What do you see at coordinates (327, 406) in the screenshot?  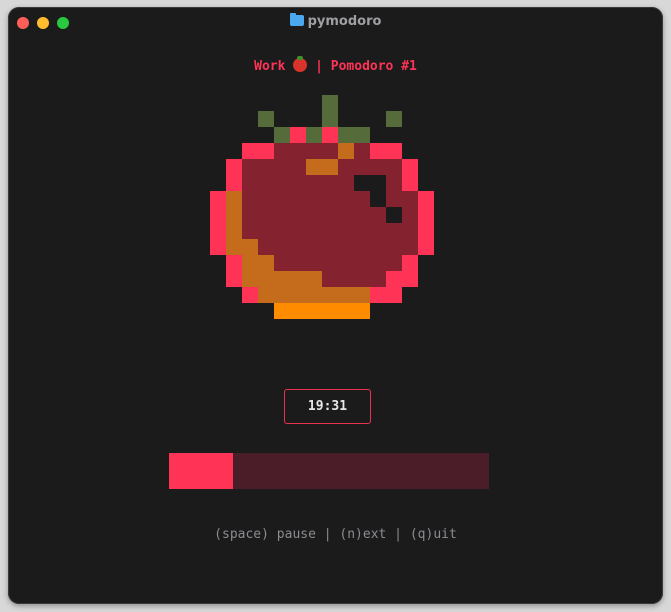 I see `timer-text: 19:31` at bounding box center [327, 406].